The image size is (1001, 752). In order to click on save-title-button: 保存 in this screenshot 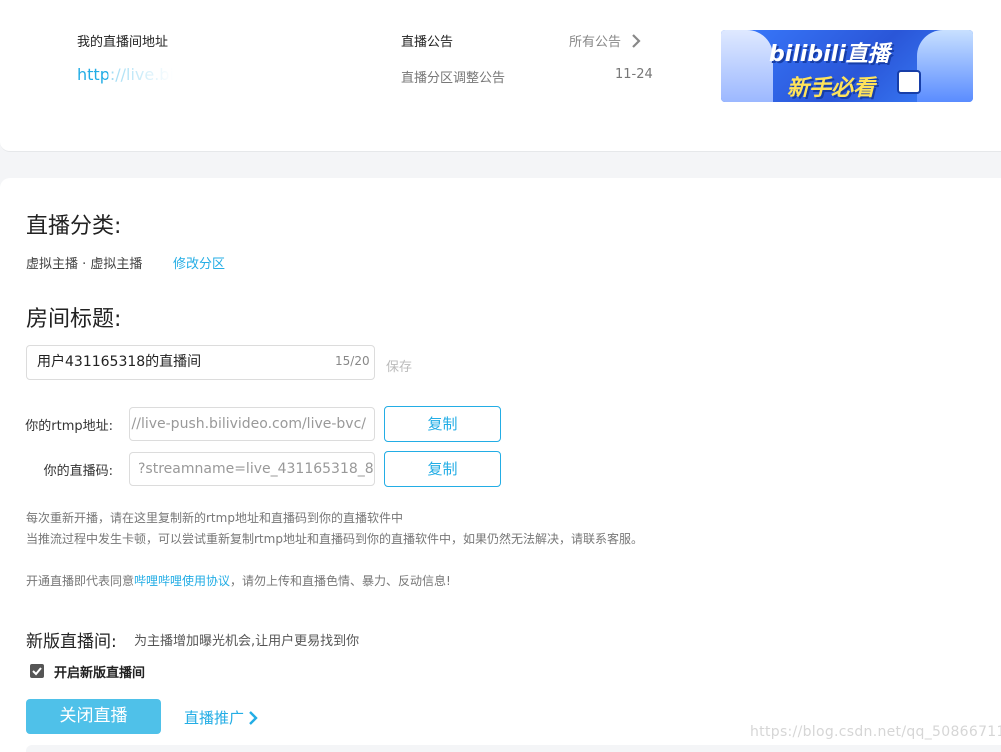, I will do `click(399, 365)`.